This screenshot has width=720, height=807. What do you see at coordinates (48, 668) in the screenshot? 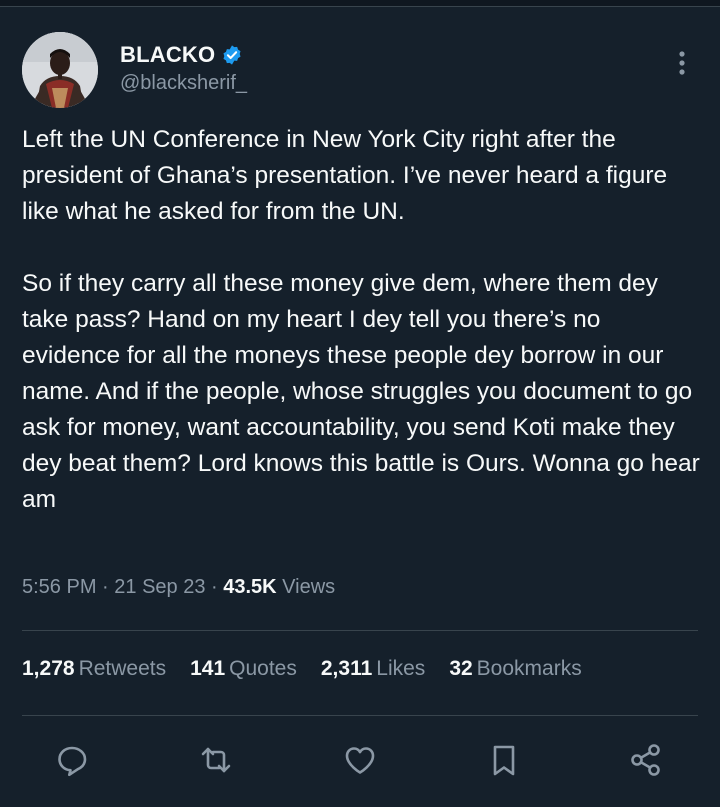
I see `stat-count: 1,278` at bounding box center [48, 668].